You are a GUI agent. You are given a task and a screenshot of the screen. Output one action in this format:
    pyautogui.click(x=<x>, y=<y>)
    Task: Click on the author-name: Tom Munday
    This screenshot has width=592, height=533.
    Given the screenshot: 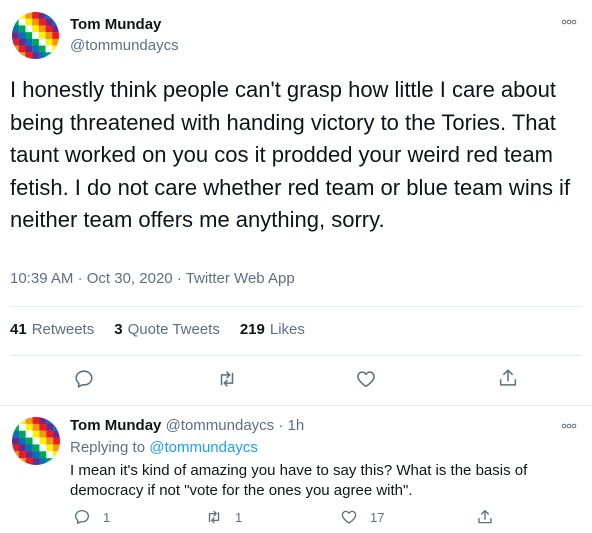 What is the action you would take?
    pyautogui.click(x=115, y=24)
    